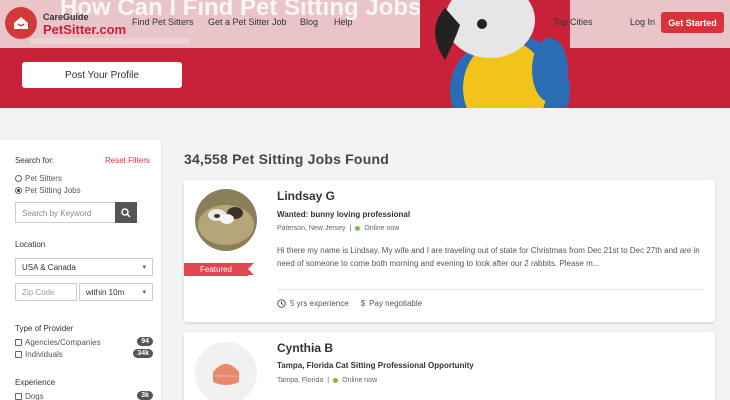 This screenshot has height=400, width=730. Describe the element at coordinates (38, 178) in the screenshot. I see `radio-pet-sitters: Pet Sitters` at that location.